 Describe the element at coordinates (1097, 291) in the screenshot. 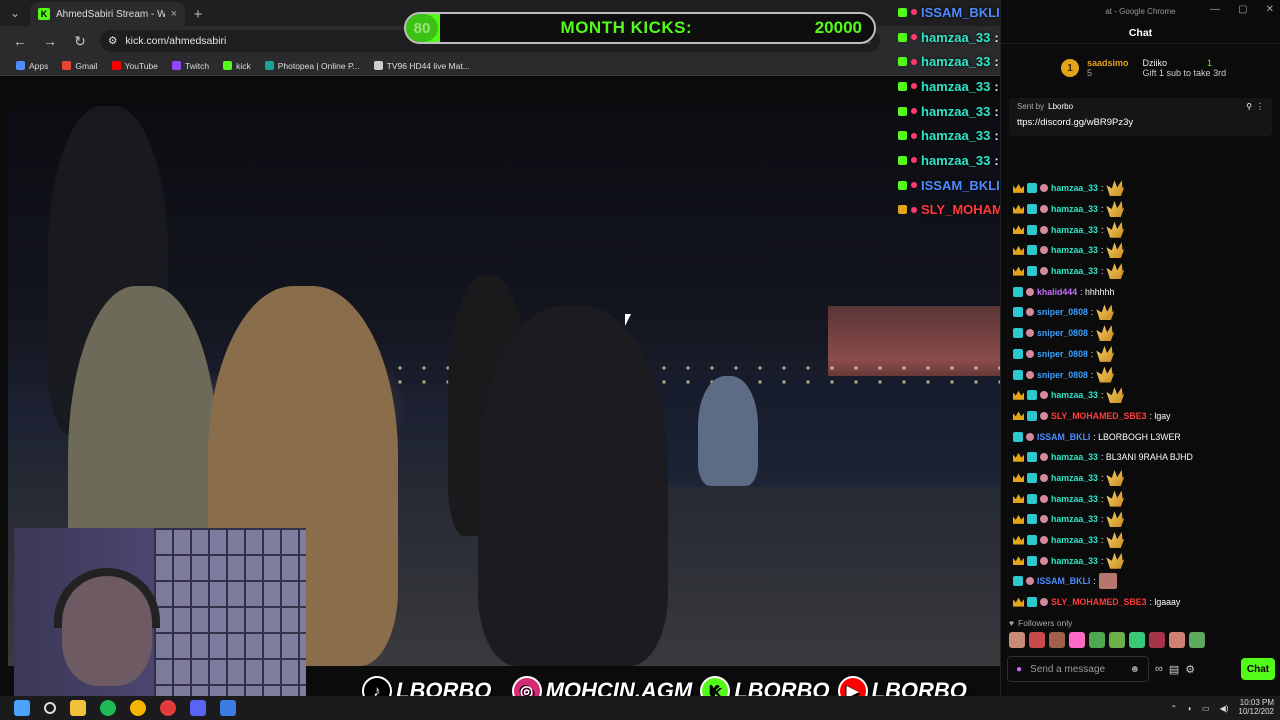

I see `chat-text: : hhhhhh` at that location.